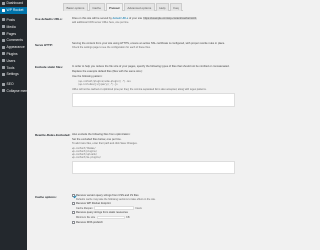  I want to click on rewrite-code-4: wp-content/mu-plugins/, so click(86, 158).